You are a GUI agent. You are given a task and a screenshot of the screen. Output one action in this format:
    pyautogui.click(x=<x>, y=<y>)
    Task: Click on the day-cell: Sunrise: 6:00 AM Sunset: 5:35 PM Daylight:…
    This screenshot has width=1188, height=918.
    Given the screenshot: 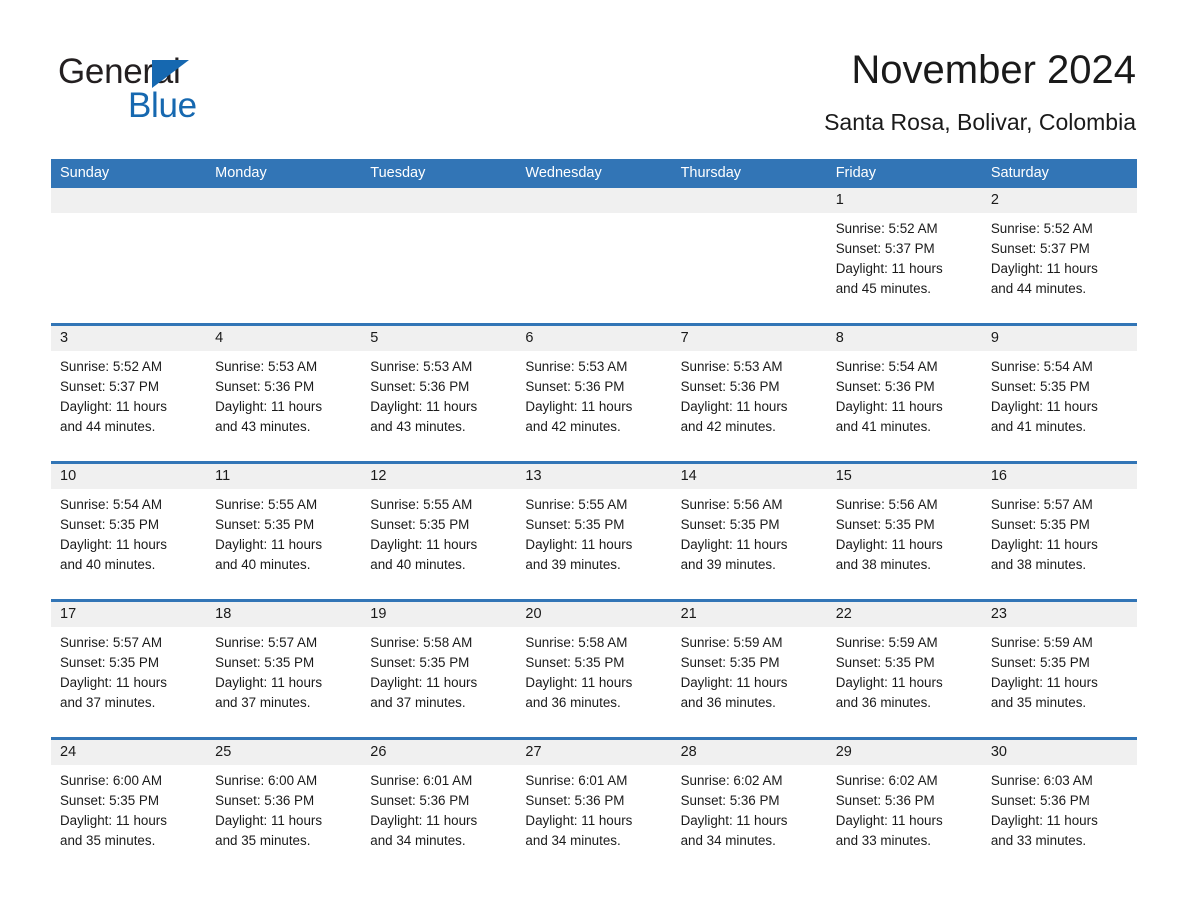 What is the action you would take?
    pyautogui.click(x=128, y=820)
    